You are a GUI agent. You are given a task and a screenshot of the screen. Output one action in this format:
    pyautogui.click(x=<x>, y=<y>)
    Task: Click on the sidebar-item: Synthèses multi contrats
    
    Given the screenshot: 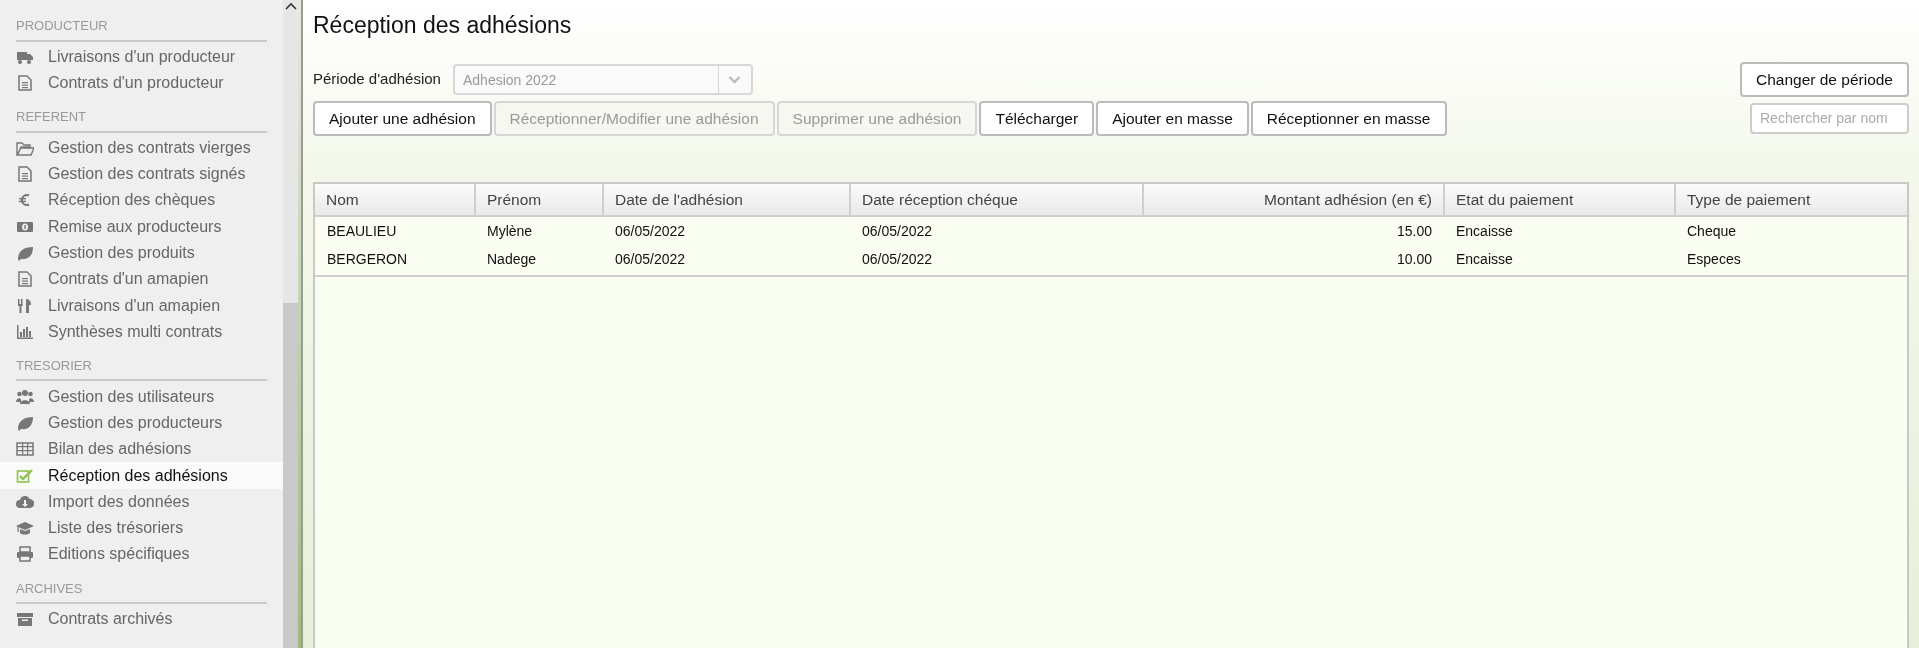 What is the action you would take?
    pyautogui.click(x=141, y=331)
    